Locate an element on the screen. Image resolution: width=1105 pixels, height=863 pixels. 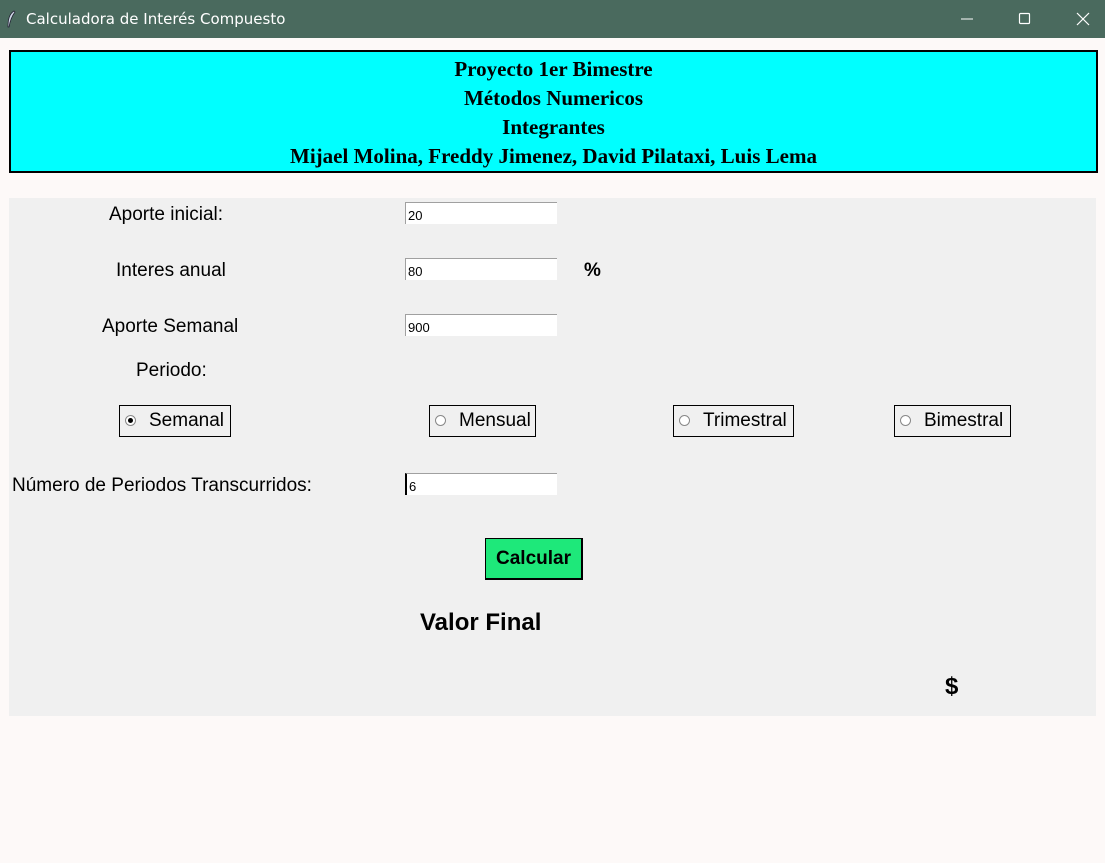
maximize-button is located at coordinates (1025, 19).